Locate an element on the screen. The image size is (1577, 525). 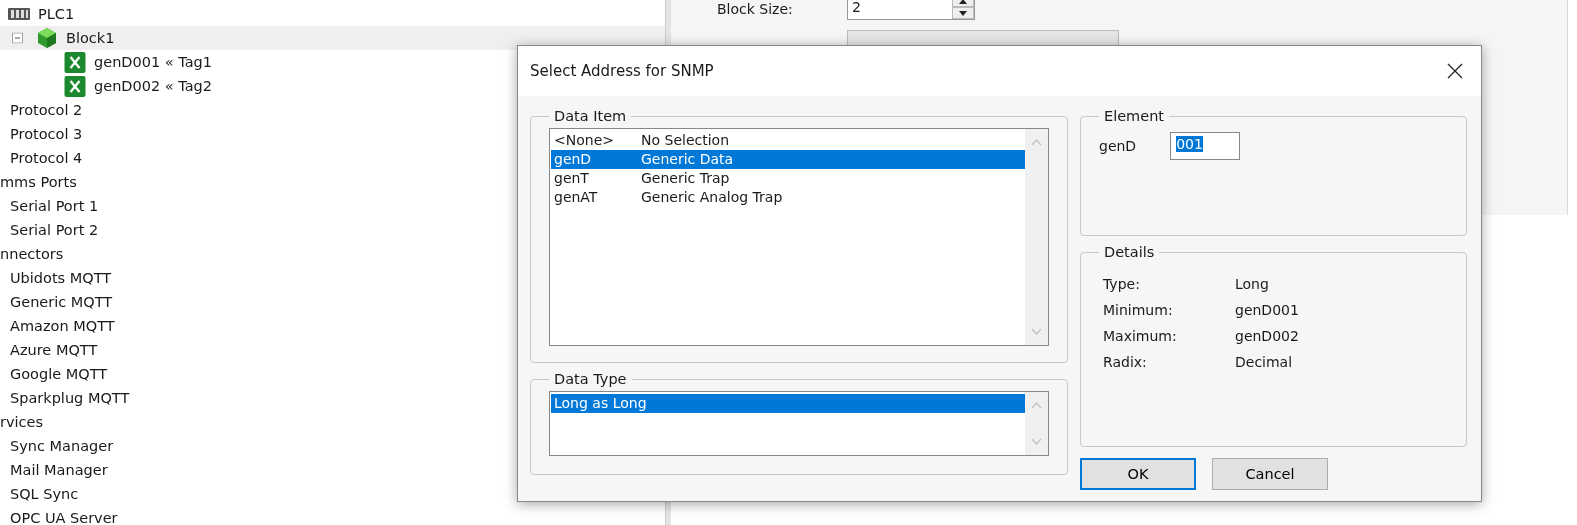
detail-label: Type: is located at coordinates (1122, 284).